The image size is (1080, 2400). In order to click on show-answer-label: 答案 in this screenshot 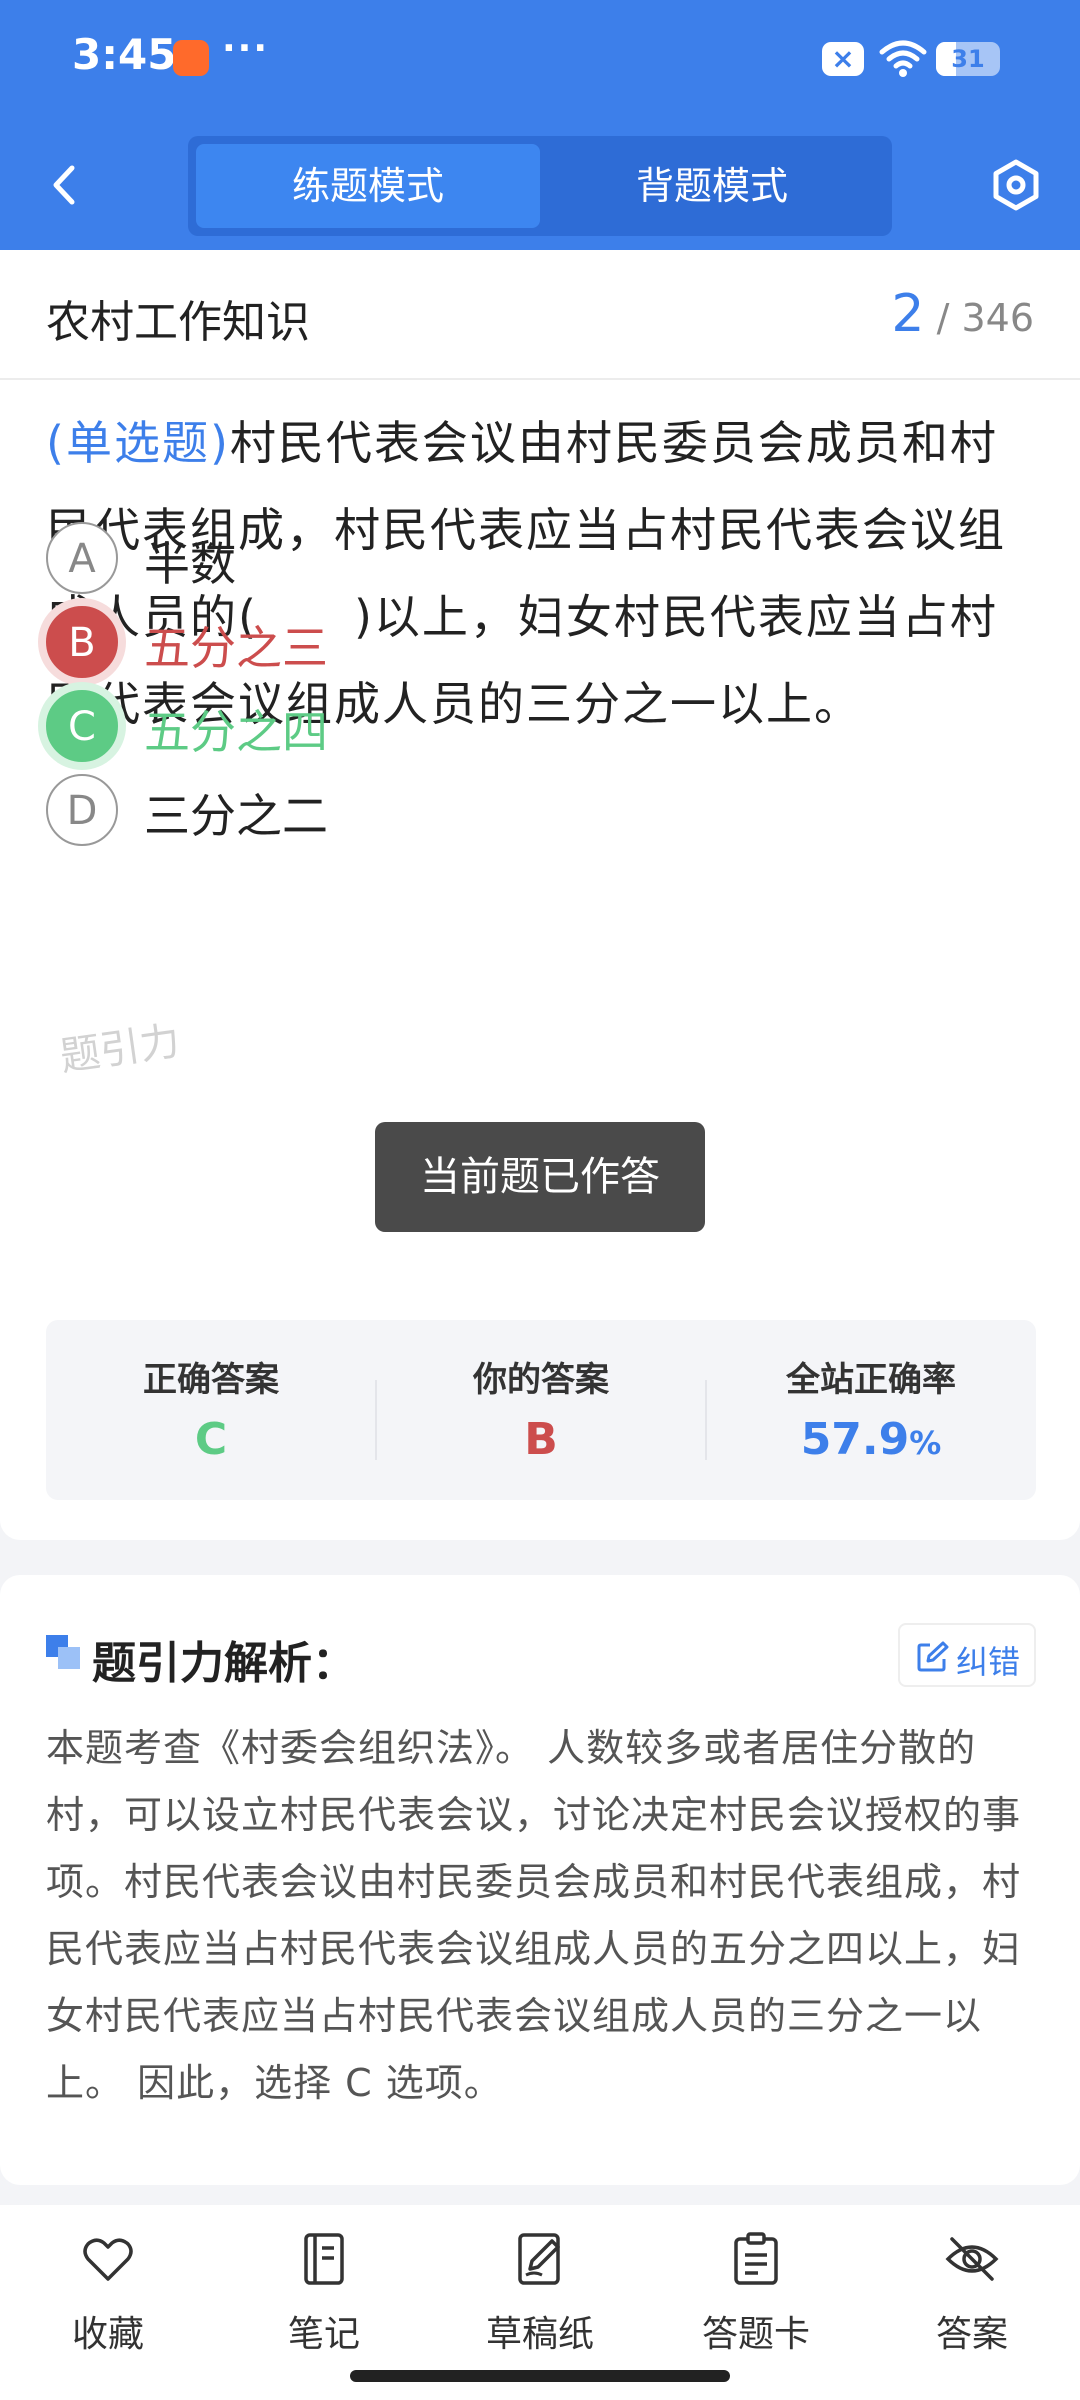, I will do `click(971, 2334)`.